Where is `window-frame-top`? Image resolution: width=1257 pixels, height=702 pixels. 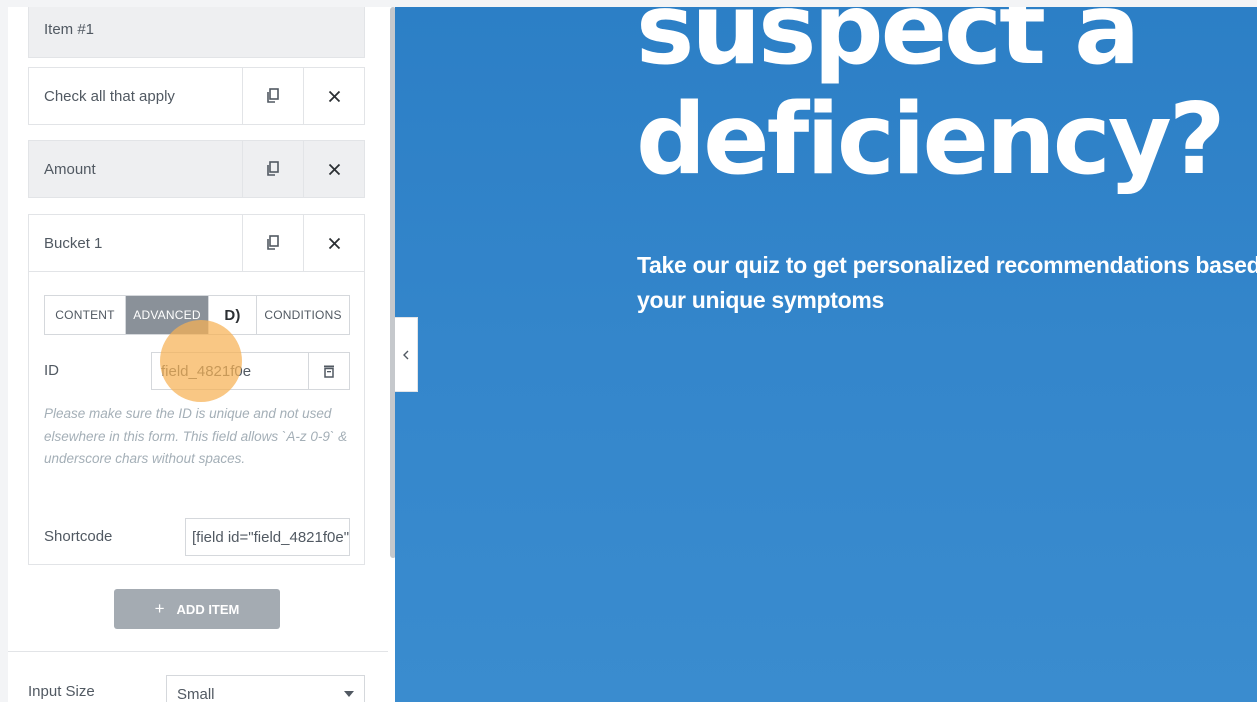 window-frame-top is located at coordinates (628, 3).